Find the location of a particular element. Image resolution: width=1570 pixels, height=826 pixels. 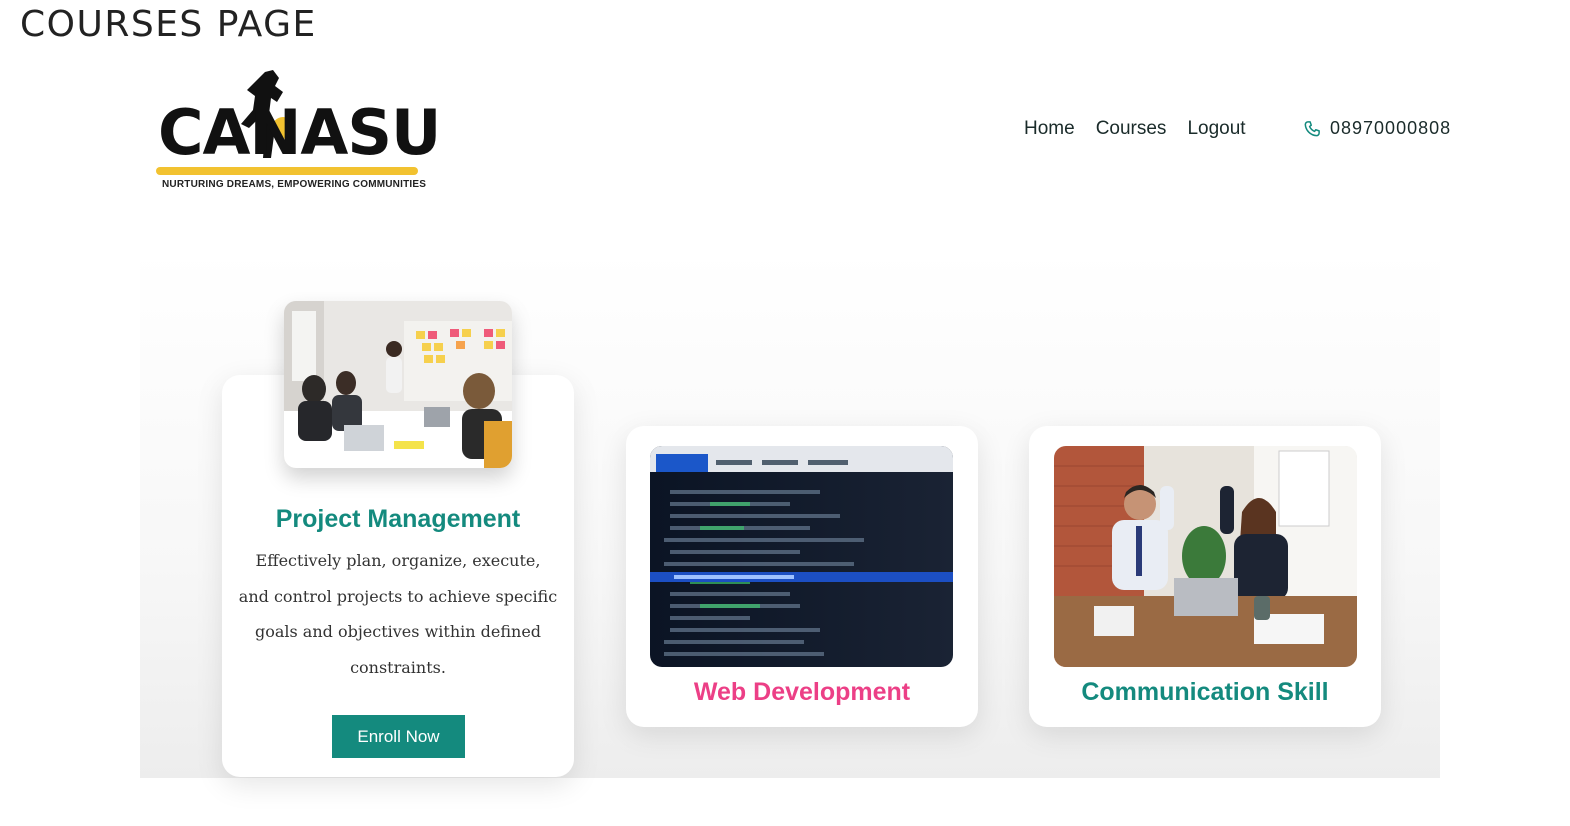

phone-number: 08970000808 is located at coordinates (1391, 128).